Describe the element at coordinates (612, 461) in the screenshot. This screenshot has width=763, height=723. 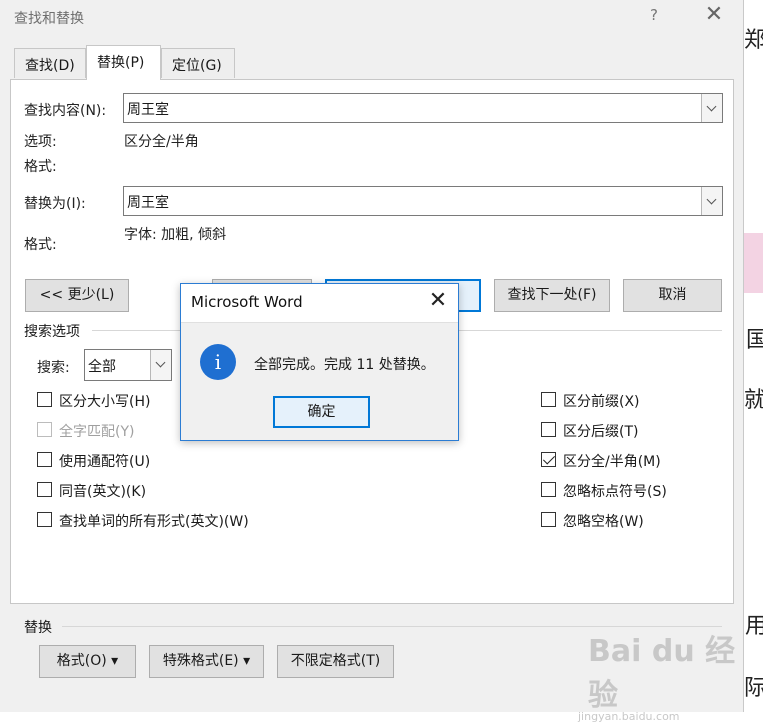
I see `match-width-label: 区分全/半角(M)` at that location.